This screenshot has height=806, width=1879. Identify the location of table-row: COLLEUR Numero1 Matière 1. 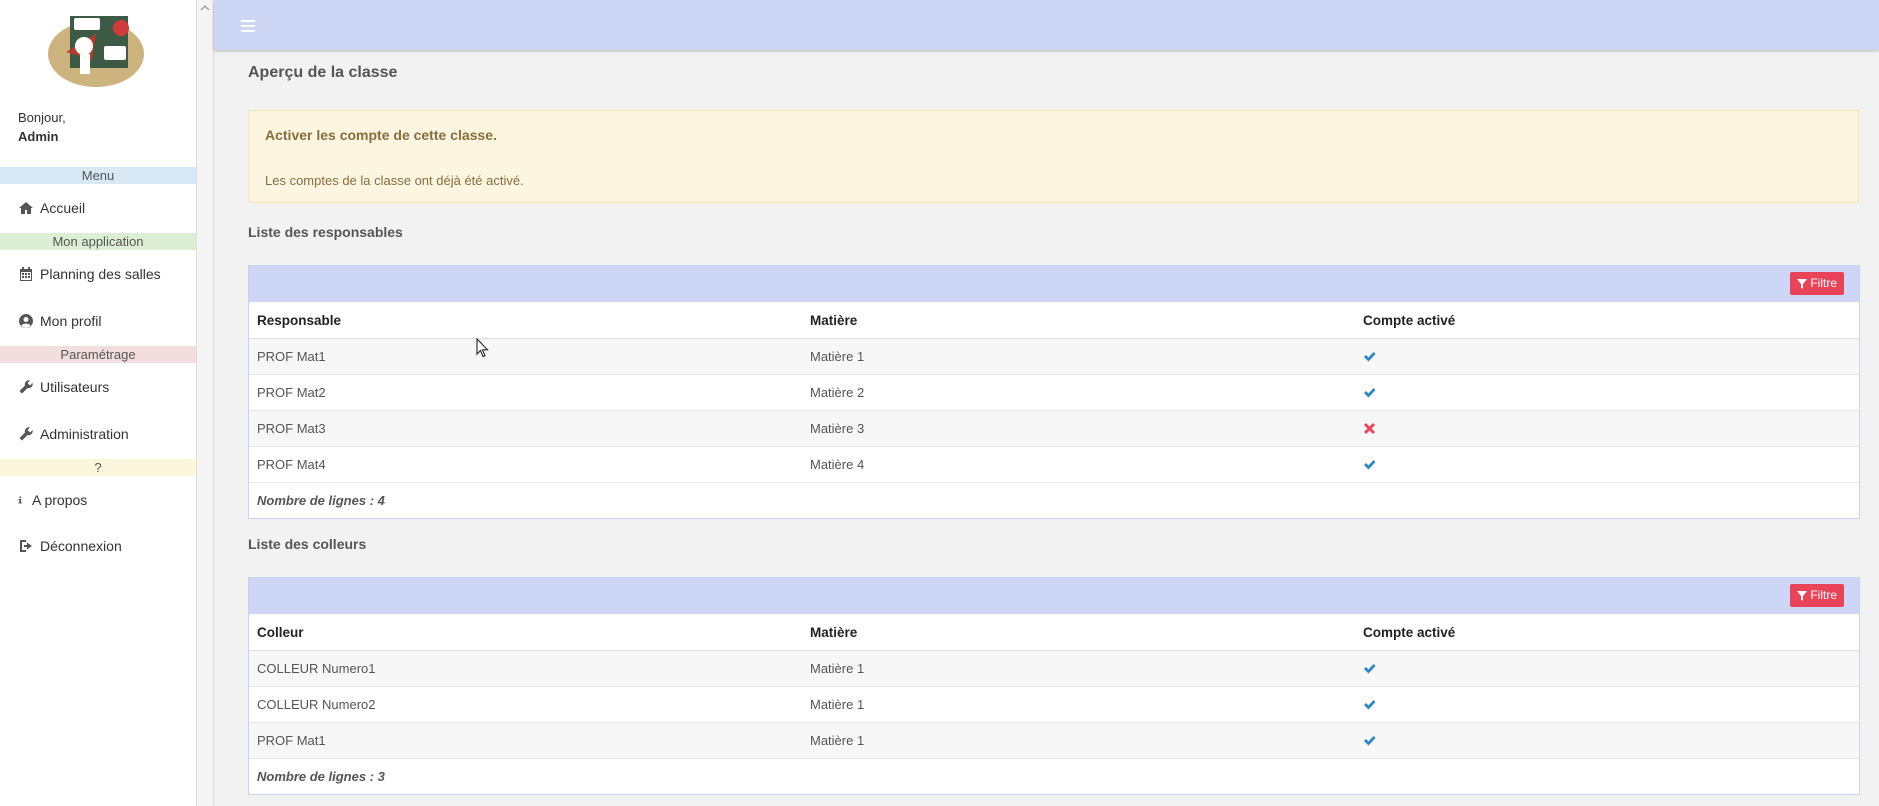
(1054, 668).